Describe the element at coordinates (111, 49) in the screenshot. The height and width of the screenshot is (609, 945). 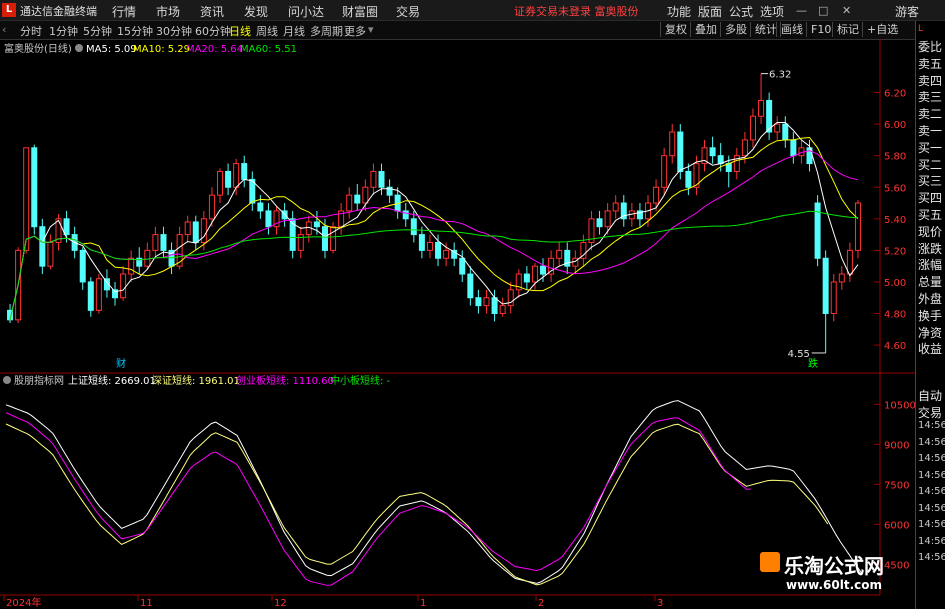
I see `ma5-value: MA5: 5.09` at that location.